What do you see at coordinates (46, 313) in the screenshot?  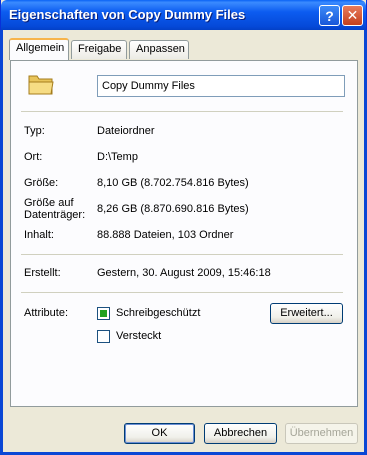 I see `attributes-label: Attribute:` at bounding box center [46, 313].